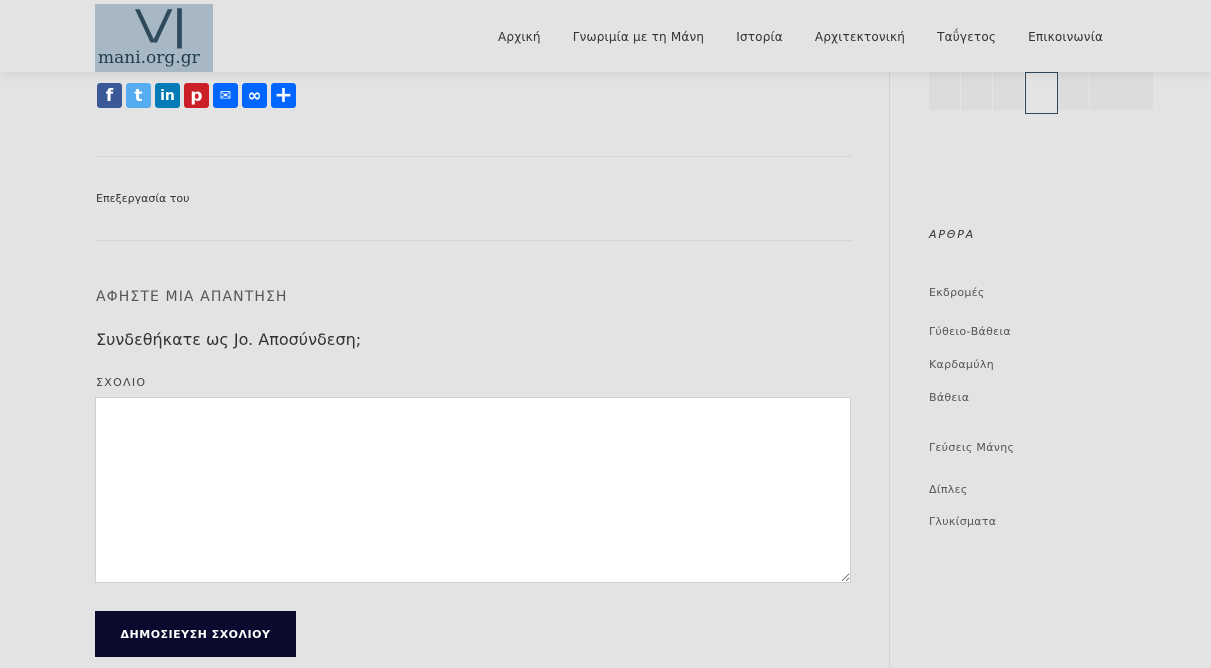 This screenshot has width=1211, height=668. Describe the element at coordinates (962, 521) in the screenshot. I see `sidebar-item-sweets: Γλυκίσματα` at that location.